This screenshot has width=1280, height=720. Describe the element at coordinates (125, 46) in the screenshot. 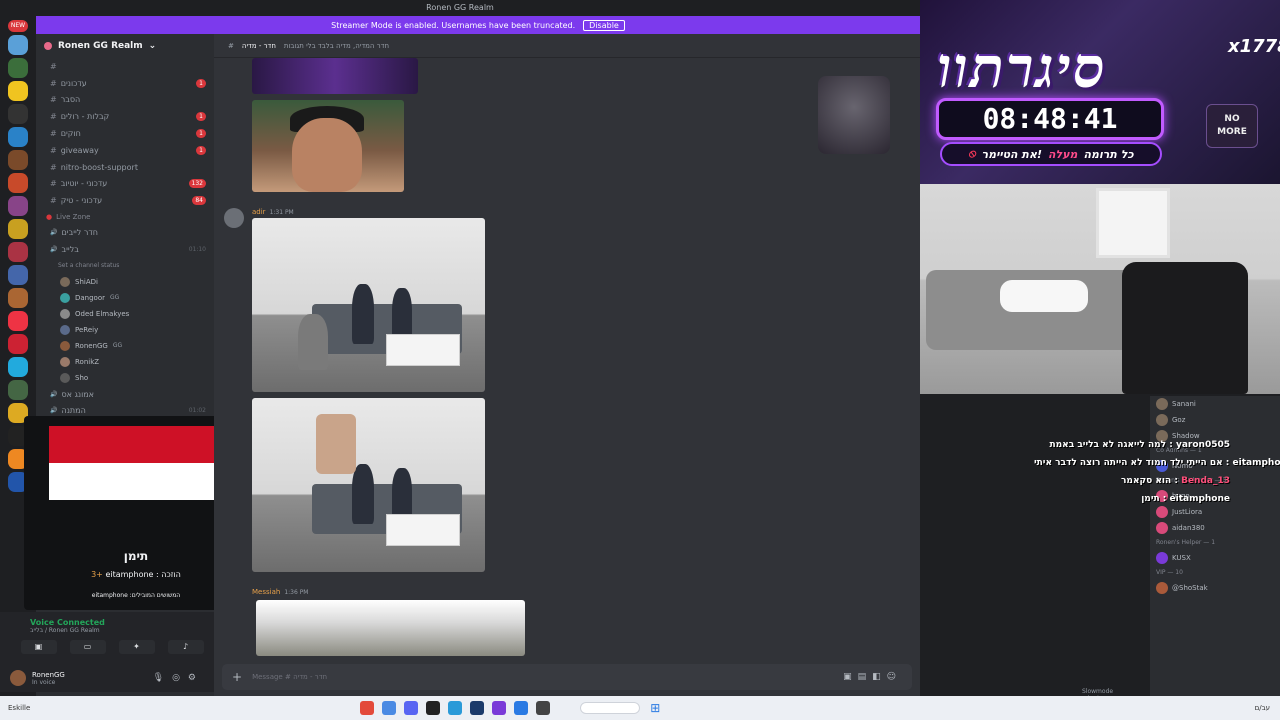

I see `server-header: Ronen GG Realm ⌄` at that location.